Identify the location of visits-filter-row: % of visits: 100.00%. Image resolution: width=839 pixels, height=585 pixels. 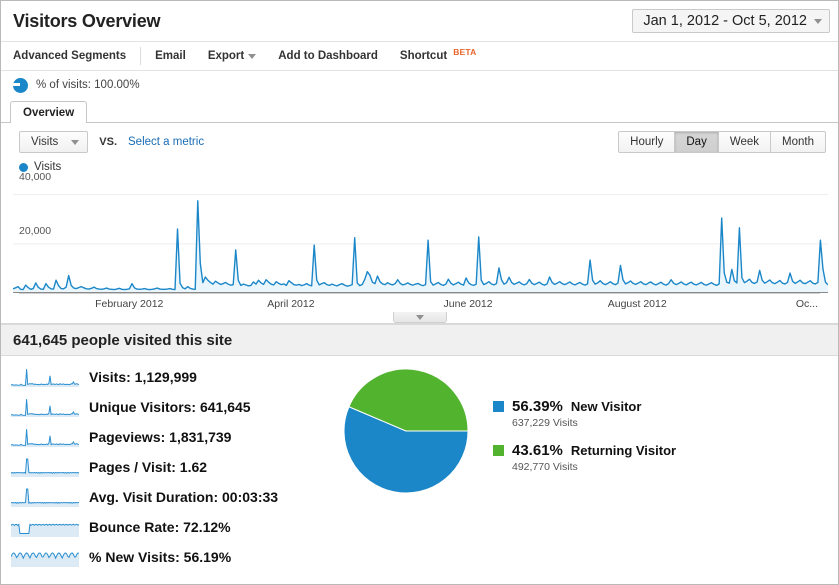
(419, 85).